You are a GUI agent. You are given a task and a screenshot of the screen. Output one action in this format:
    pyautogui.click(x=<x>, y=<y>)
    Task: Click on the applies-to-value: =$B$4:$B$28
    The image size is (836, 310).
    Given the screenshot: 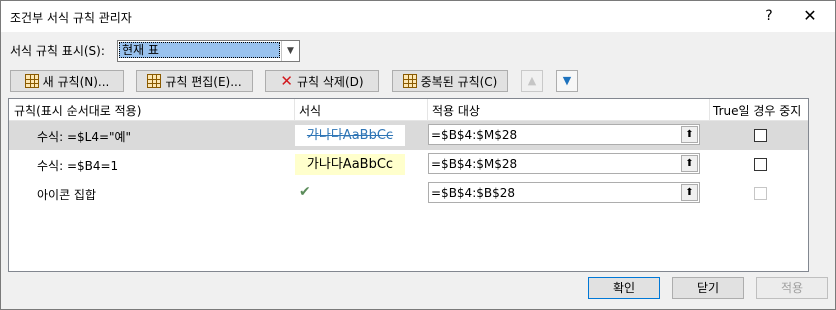 What is the action you would take?
    pyautogui.click(x=473, y=193)
    